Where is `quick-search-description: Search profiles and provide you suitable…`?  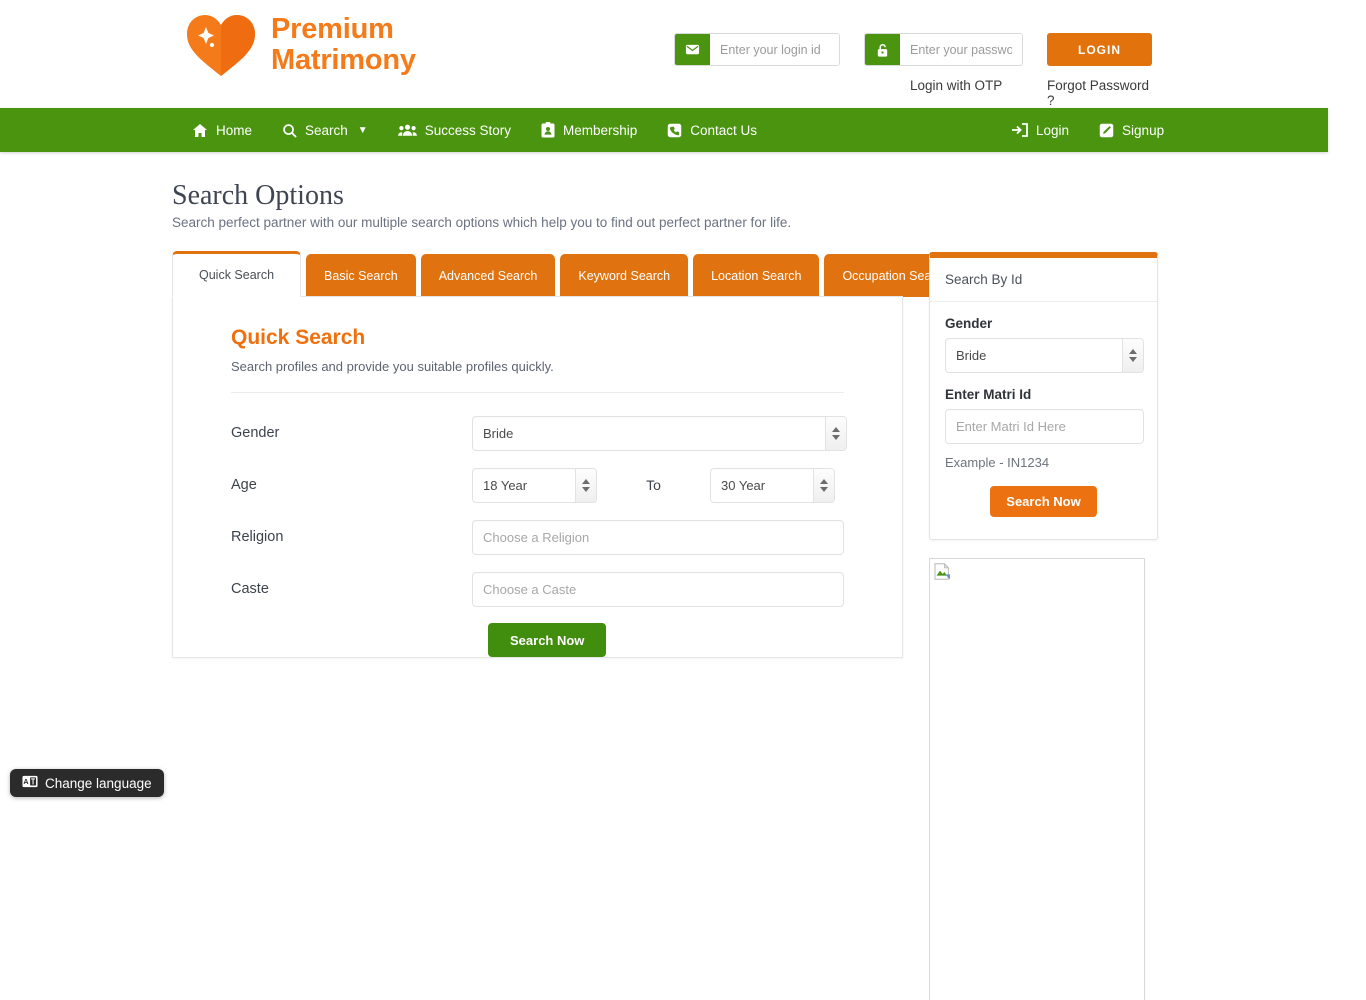 quick-search-description: Search profiles and provide you suitable… is located at coordinates (392, 366).